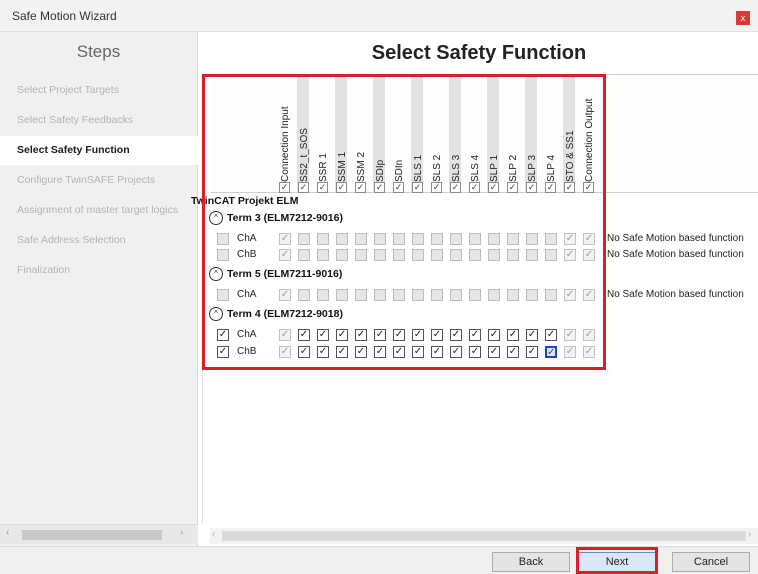  Describe the element at coordinates (276, 218) in the screenshot. I see `term-3-header: ^ Term 3 (ELM7212-9016)` at that location.